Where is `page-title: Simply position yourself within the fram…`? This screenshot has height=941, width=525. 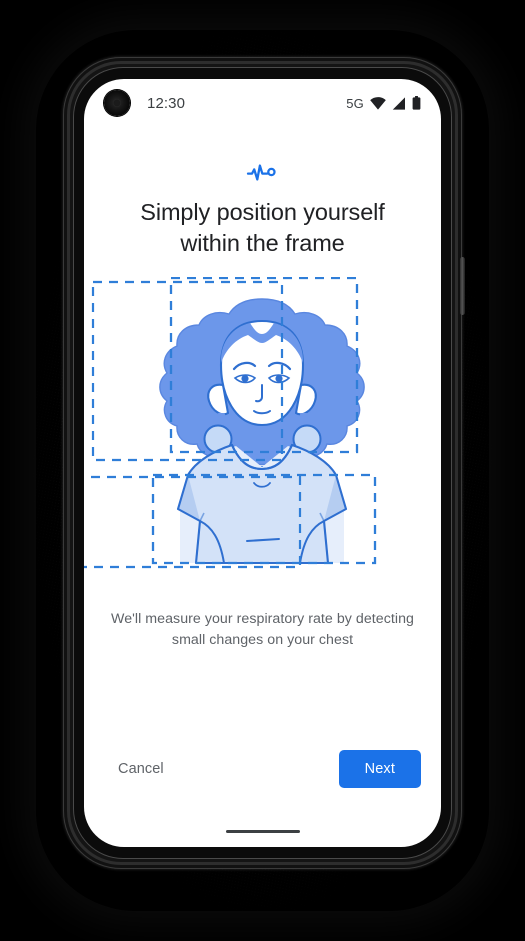
page-title: Simply position yourself within the fram… is located at coordinates (262, 227).